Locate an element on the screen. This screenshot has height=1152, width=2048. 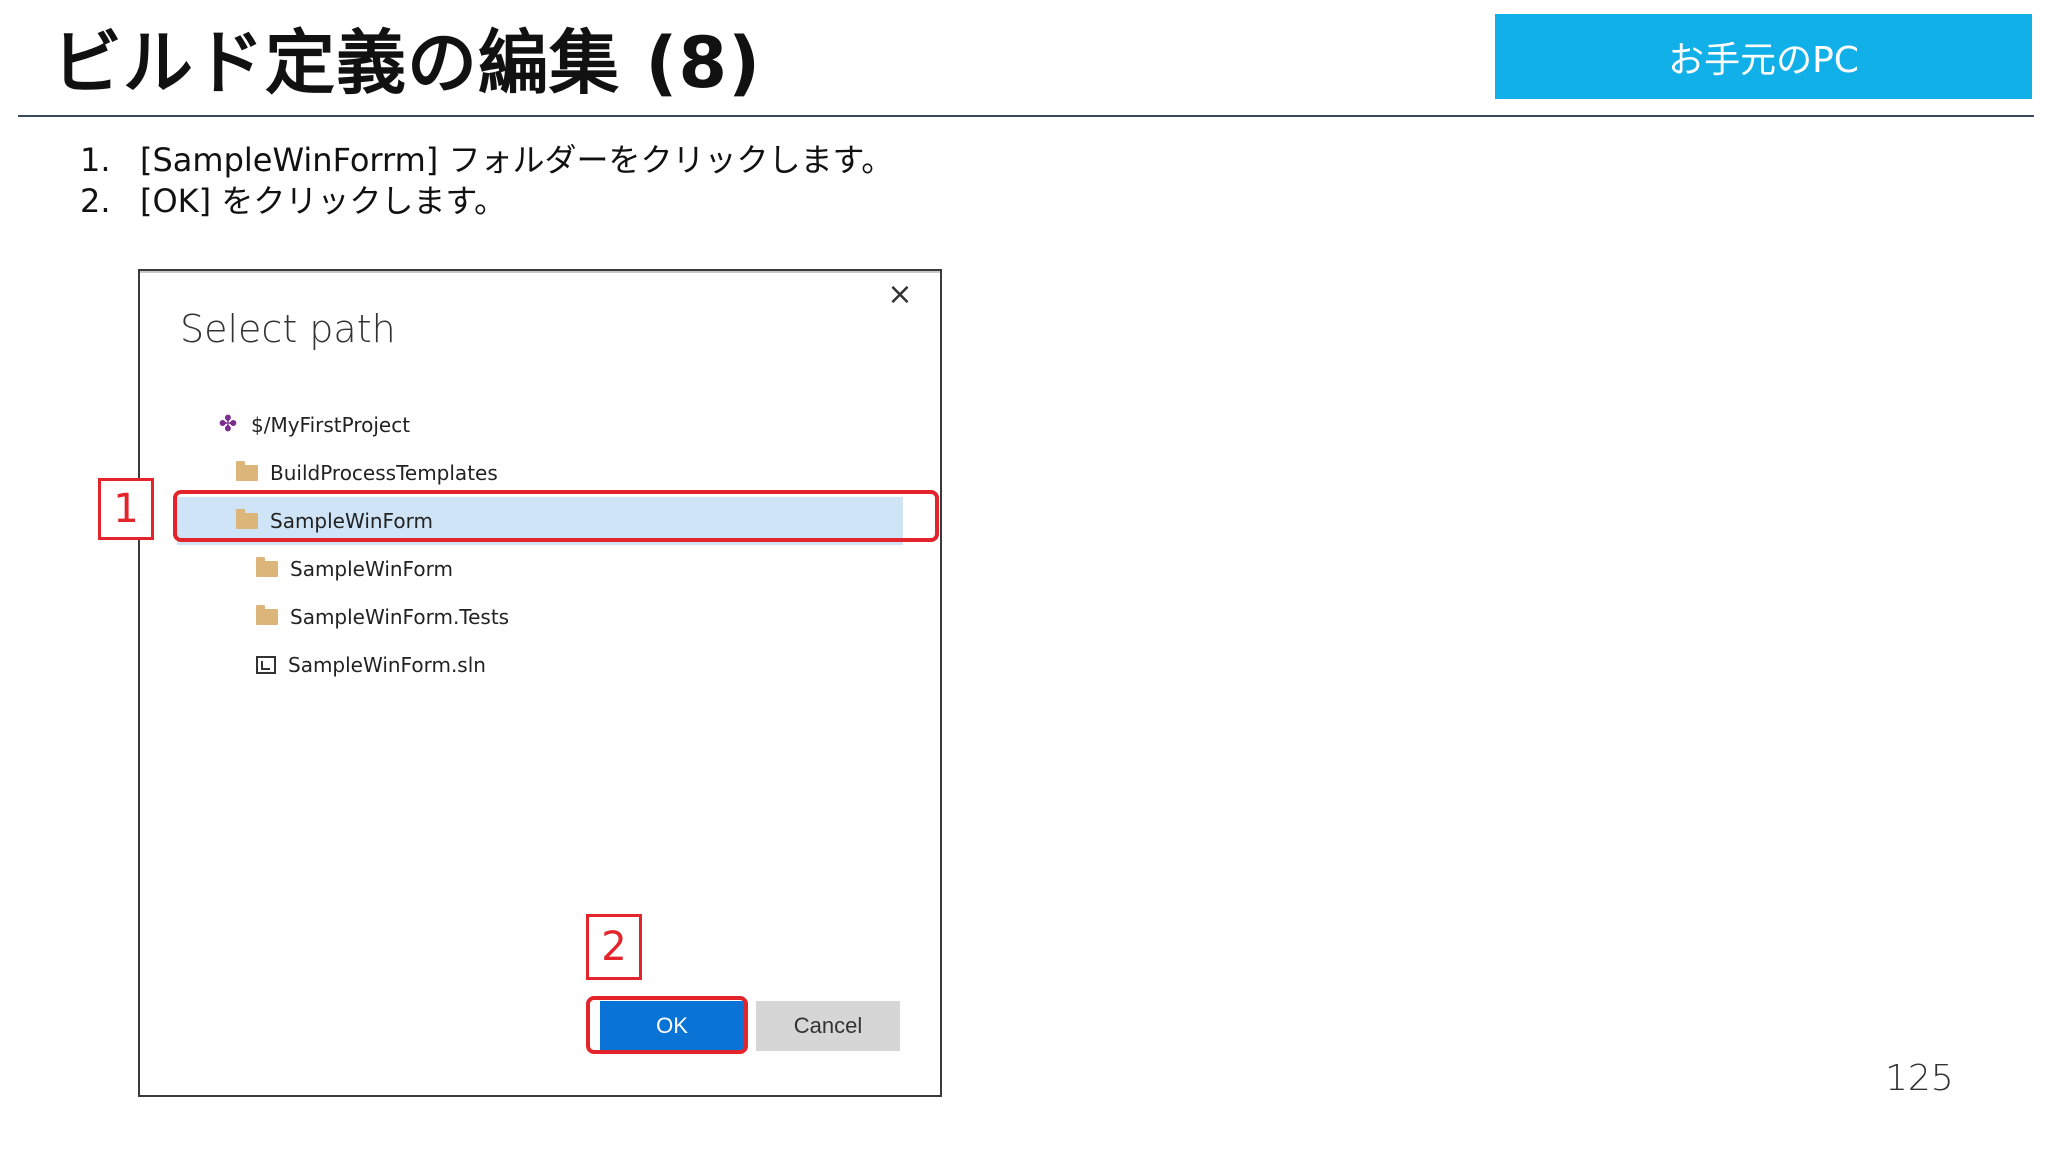
tree-item-samplewinform-sln: SampleWinForm.sln is located at coordinates (520, 665).